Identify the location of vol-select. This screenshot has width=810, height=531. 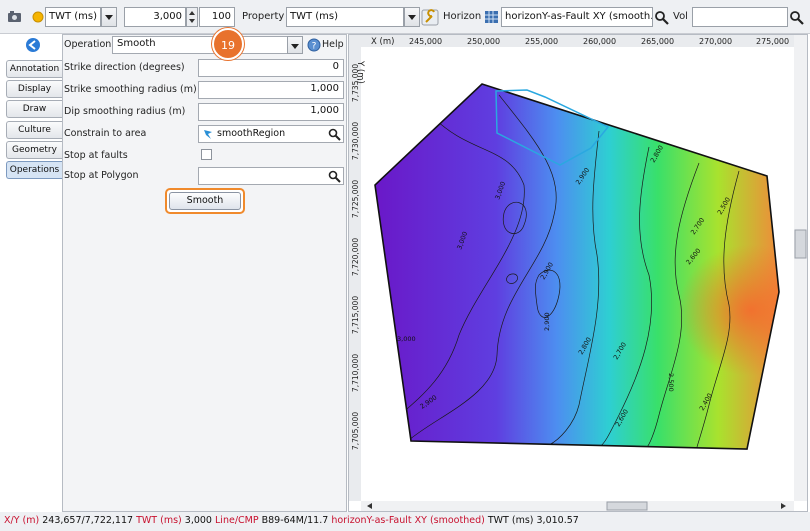
(740, 17).